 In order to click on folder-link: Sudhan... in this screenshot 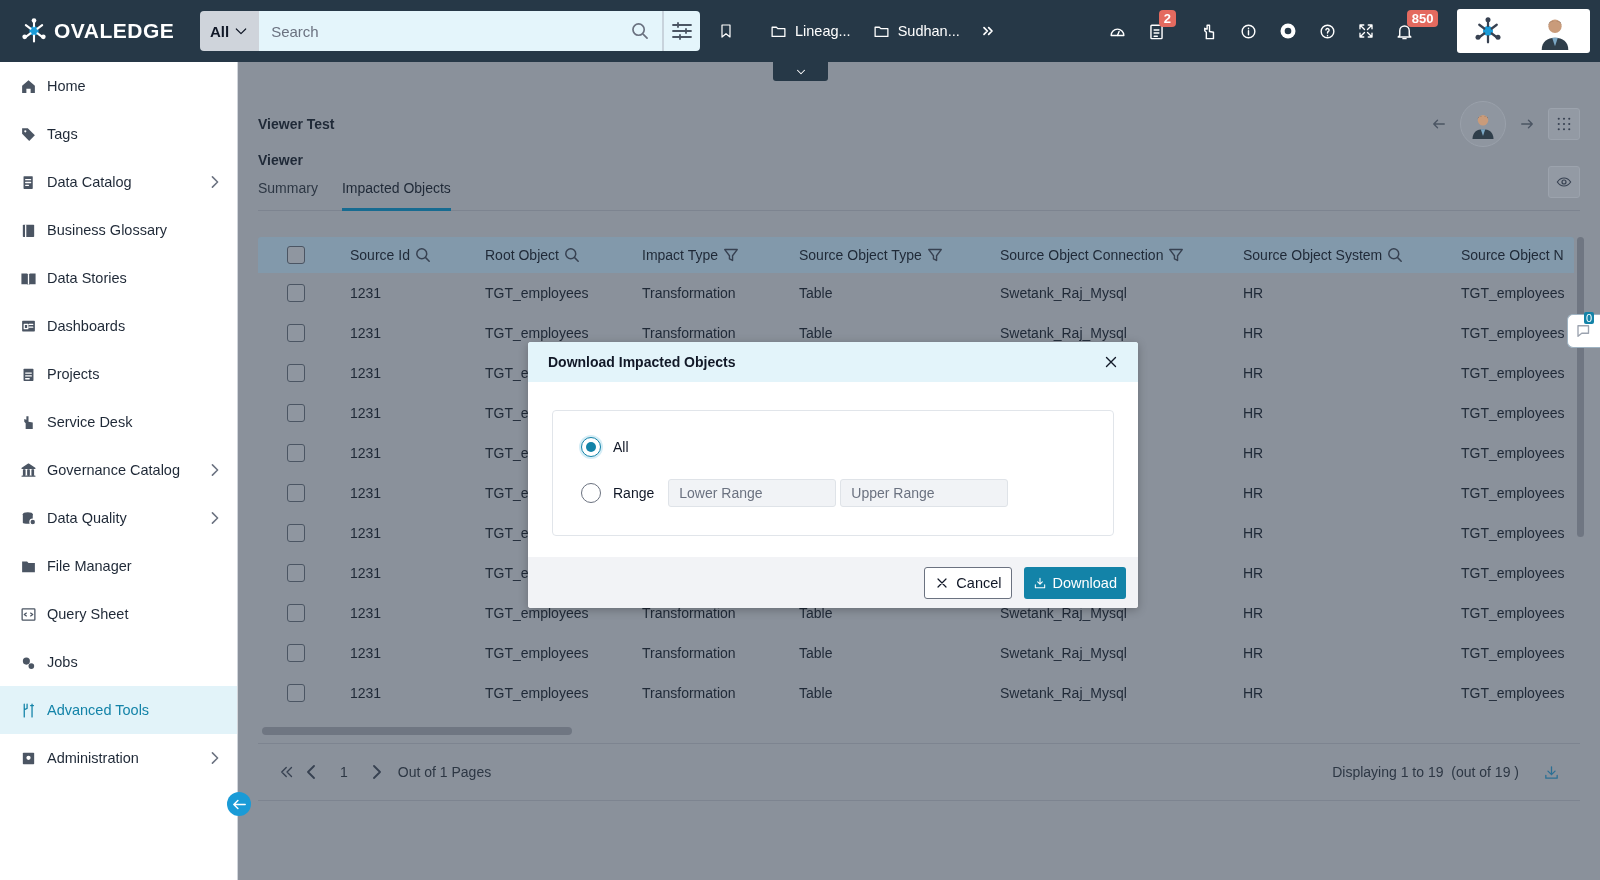, I will do `click(916, 31)`.